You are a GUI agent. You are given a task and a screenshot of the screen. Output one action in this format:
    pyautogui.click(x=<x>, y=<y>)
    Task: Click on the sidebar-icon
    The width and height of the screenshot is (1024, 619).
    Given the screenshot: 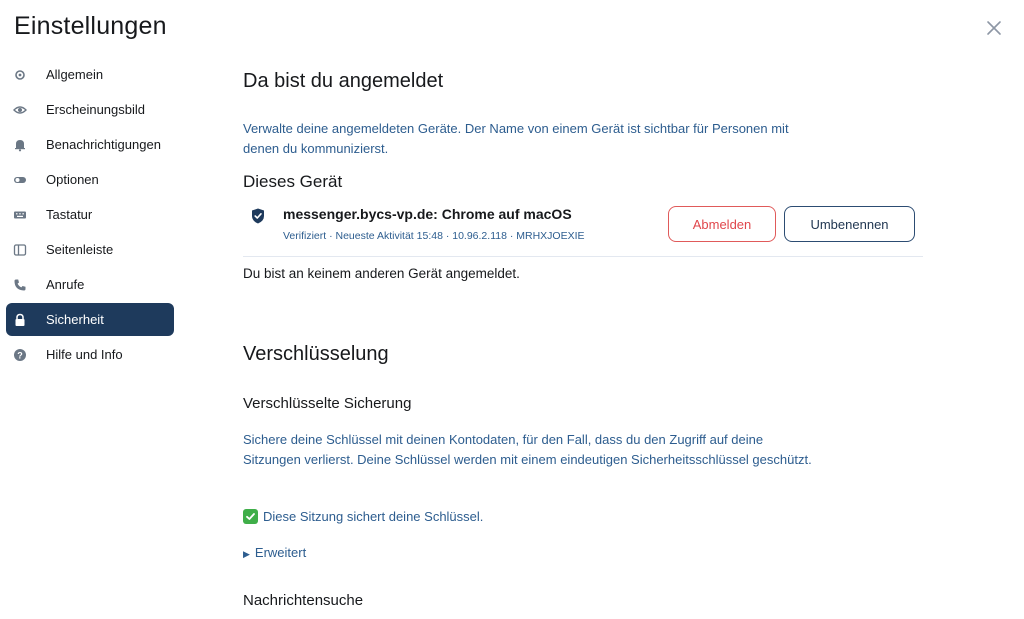 What is the action you would take?
    pyautogui.click(x=20, y=250)
    